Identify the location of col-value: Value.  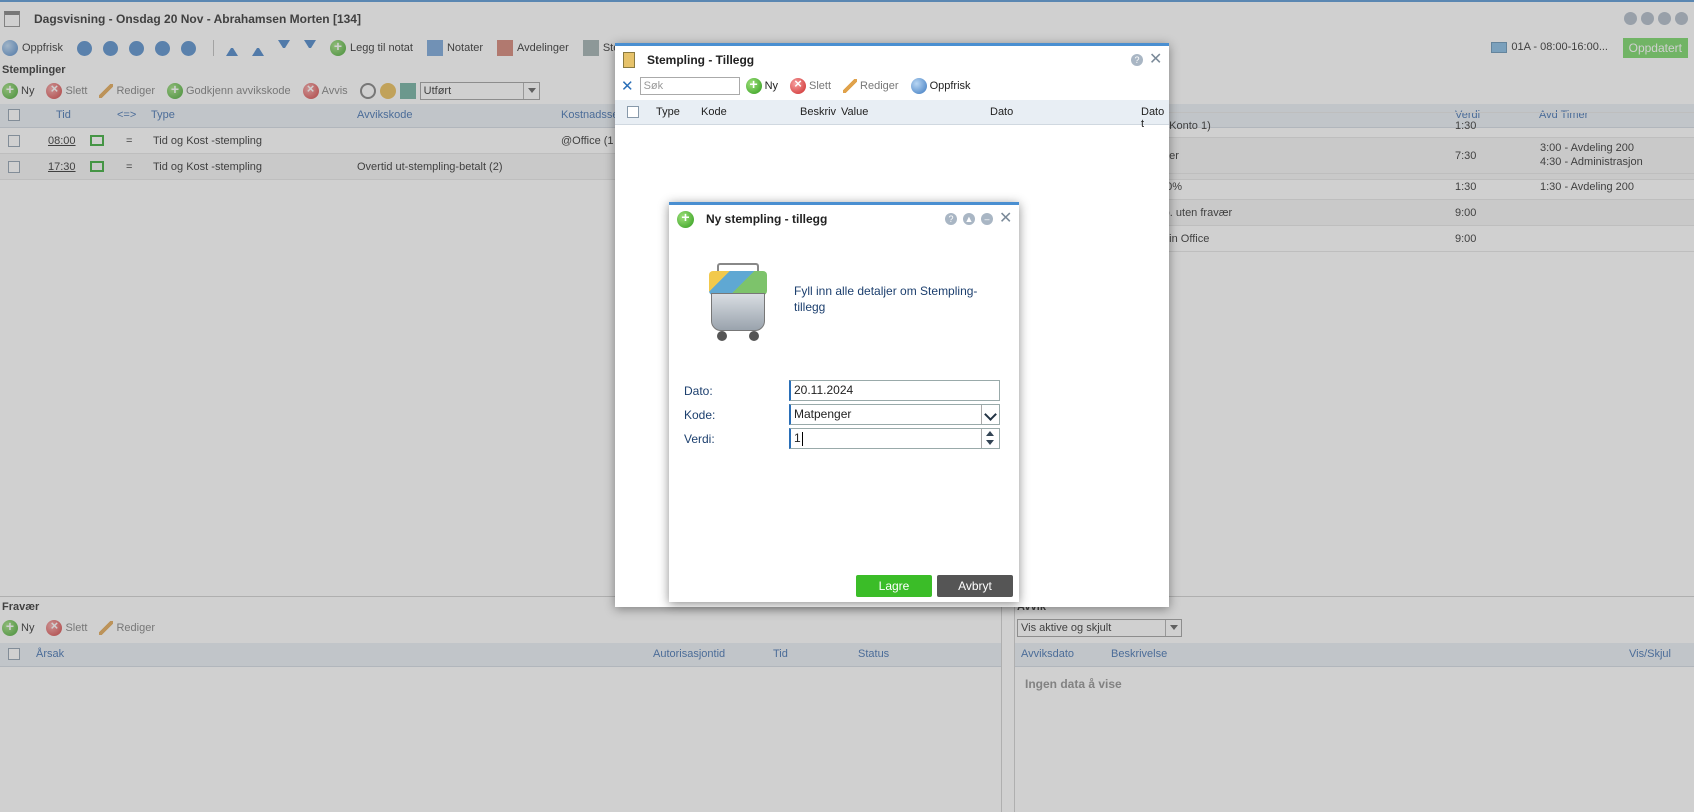
(854, 112).